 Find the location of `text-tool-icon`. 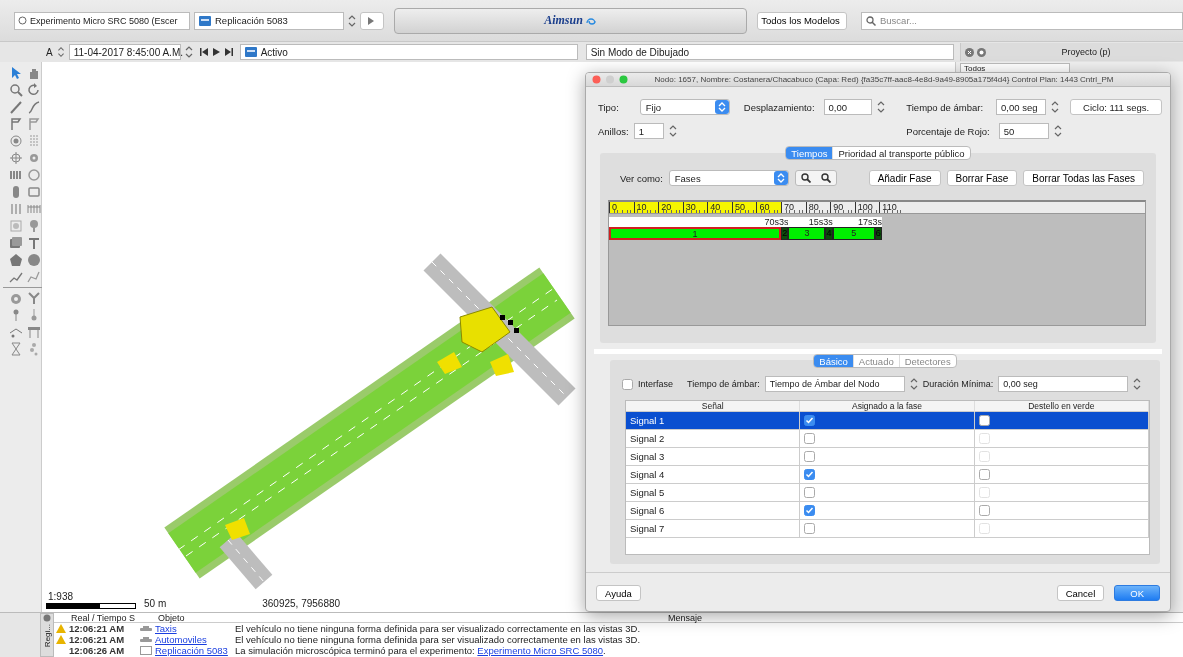

text-tool-icon is located at coordinates (34, 243).